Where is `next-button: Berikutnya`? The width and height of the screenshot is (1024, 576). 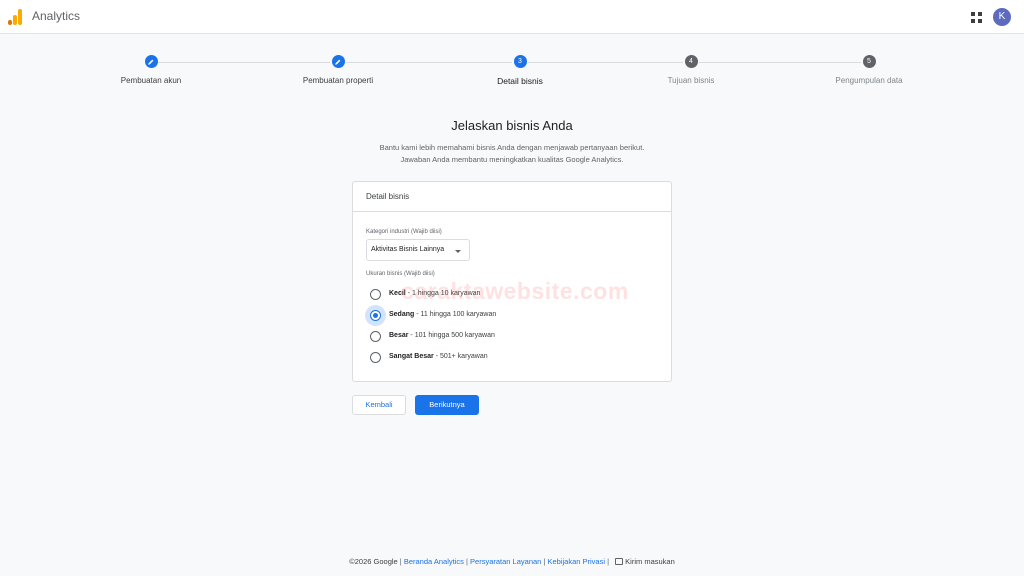
next-button: Berikutnya is located at coordinates (447, 405).